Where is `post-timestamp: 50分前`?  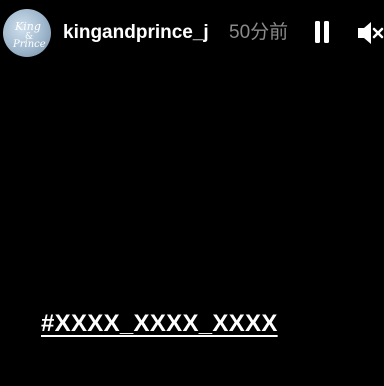 post-timestamp: 50分前 is located at coordinates (259, 32).